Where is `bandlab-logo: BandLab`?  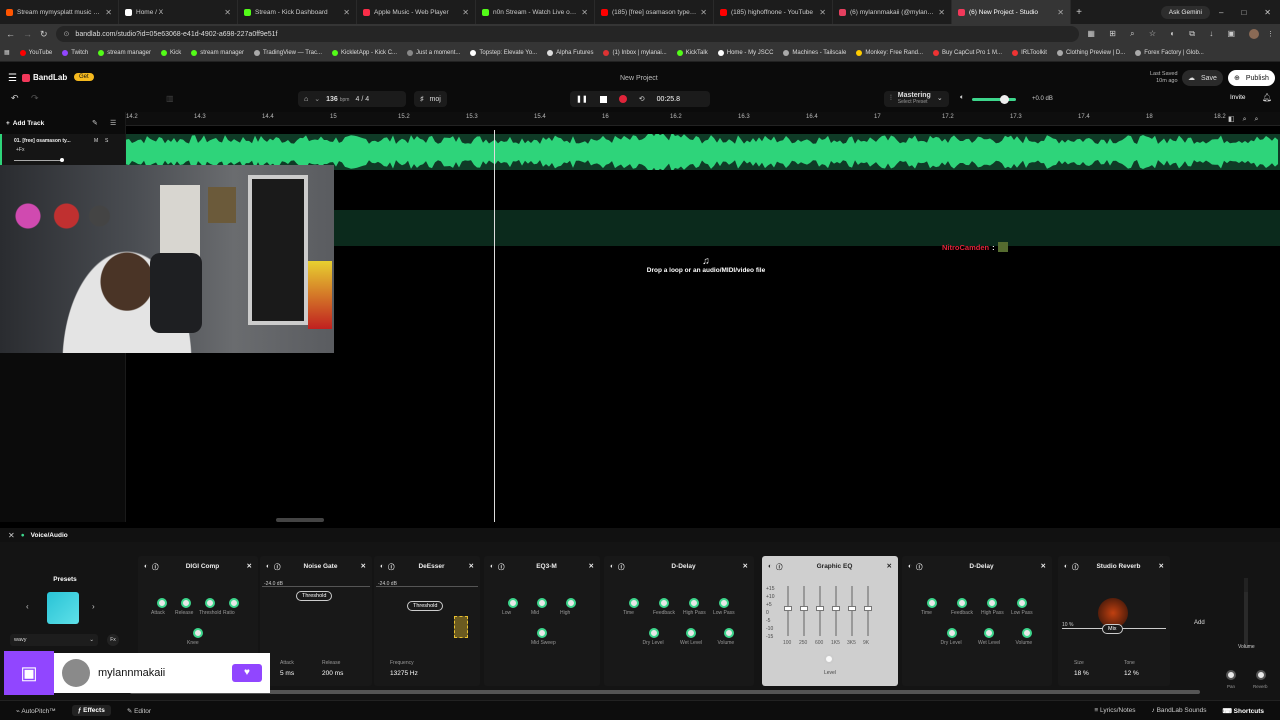 bandlab-logo: BandLab is located at coordinates (44, 77).